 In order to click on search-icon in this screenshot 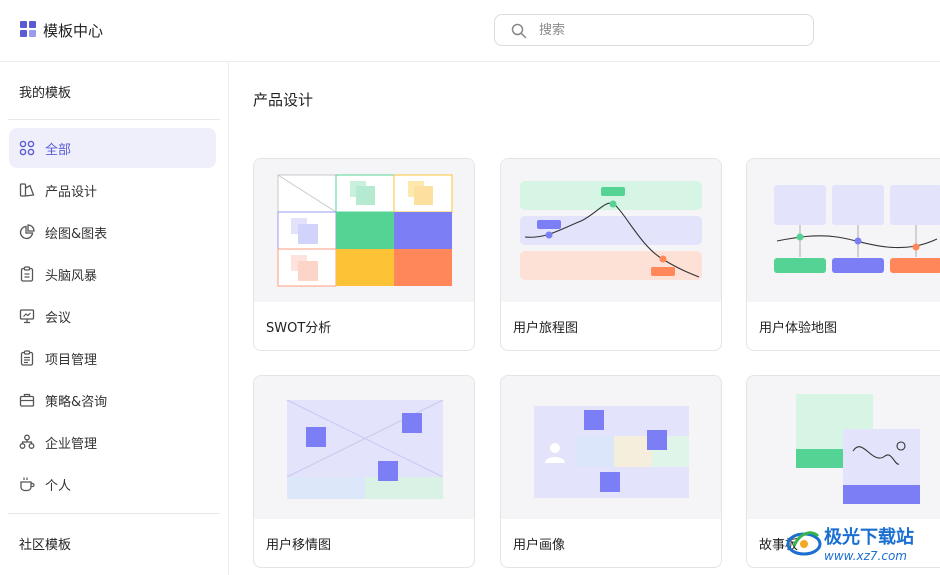, I will do `click(519, 31)`.